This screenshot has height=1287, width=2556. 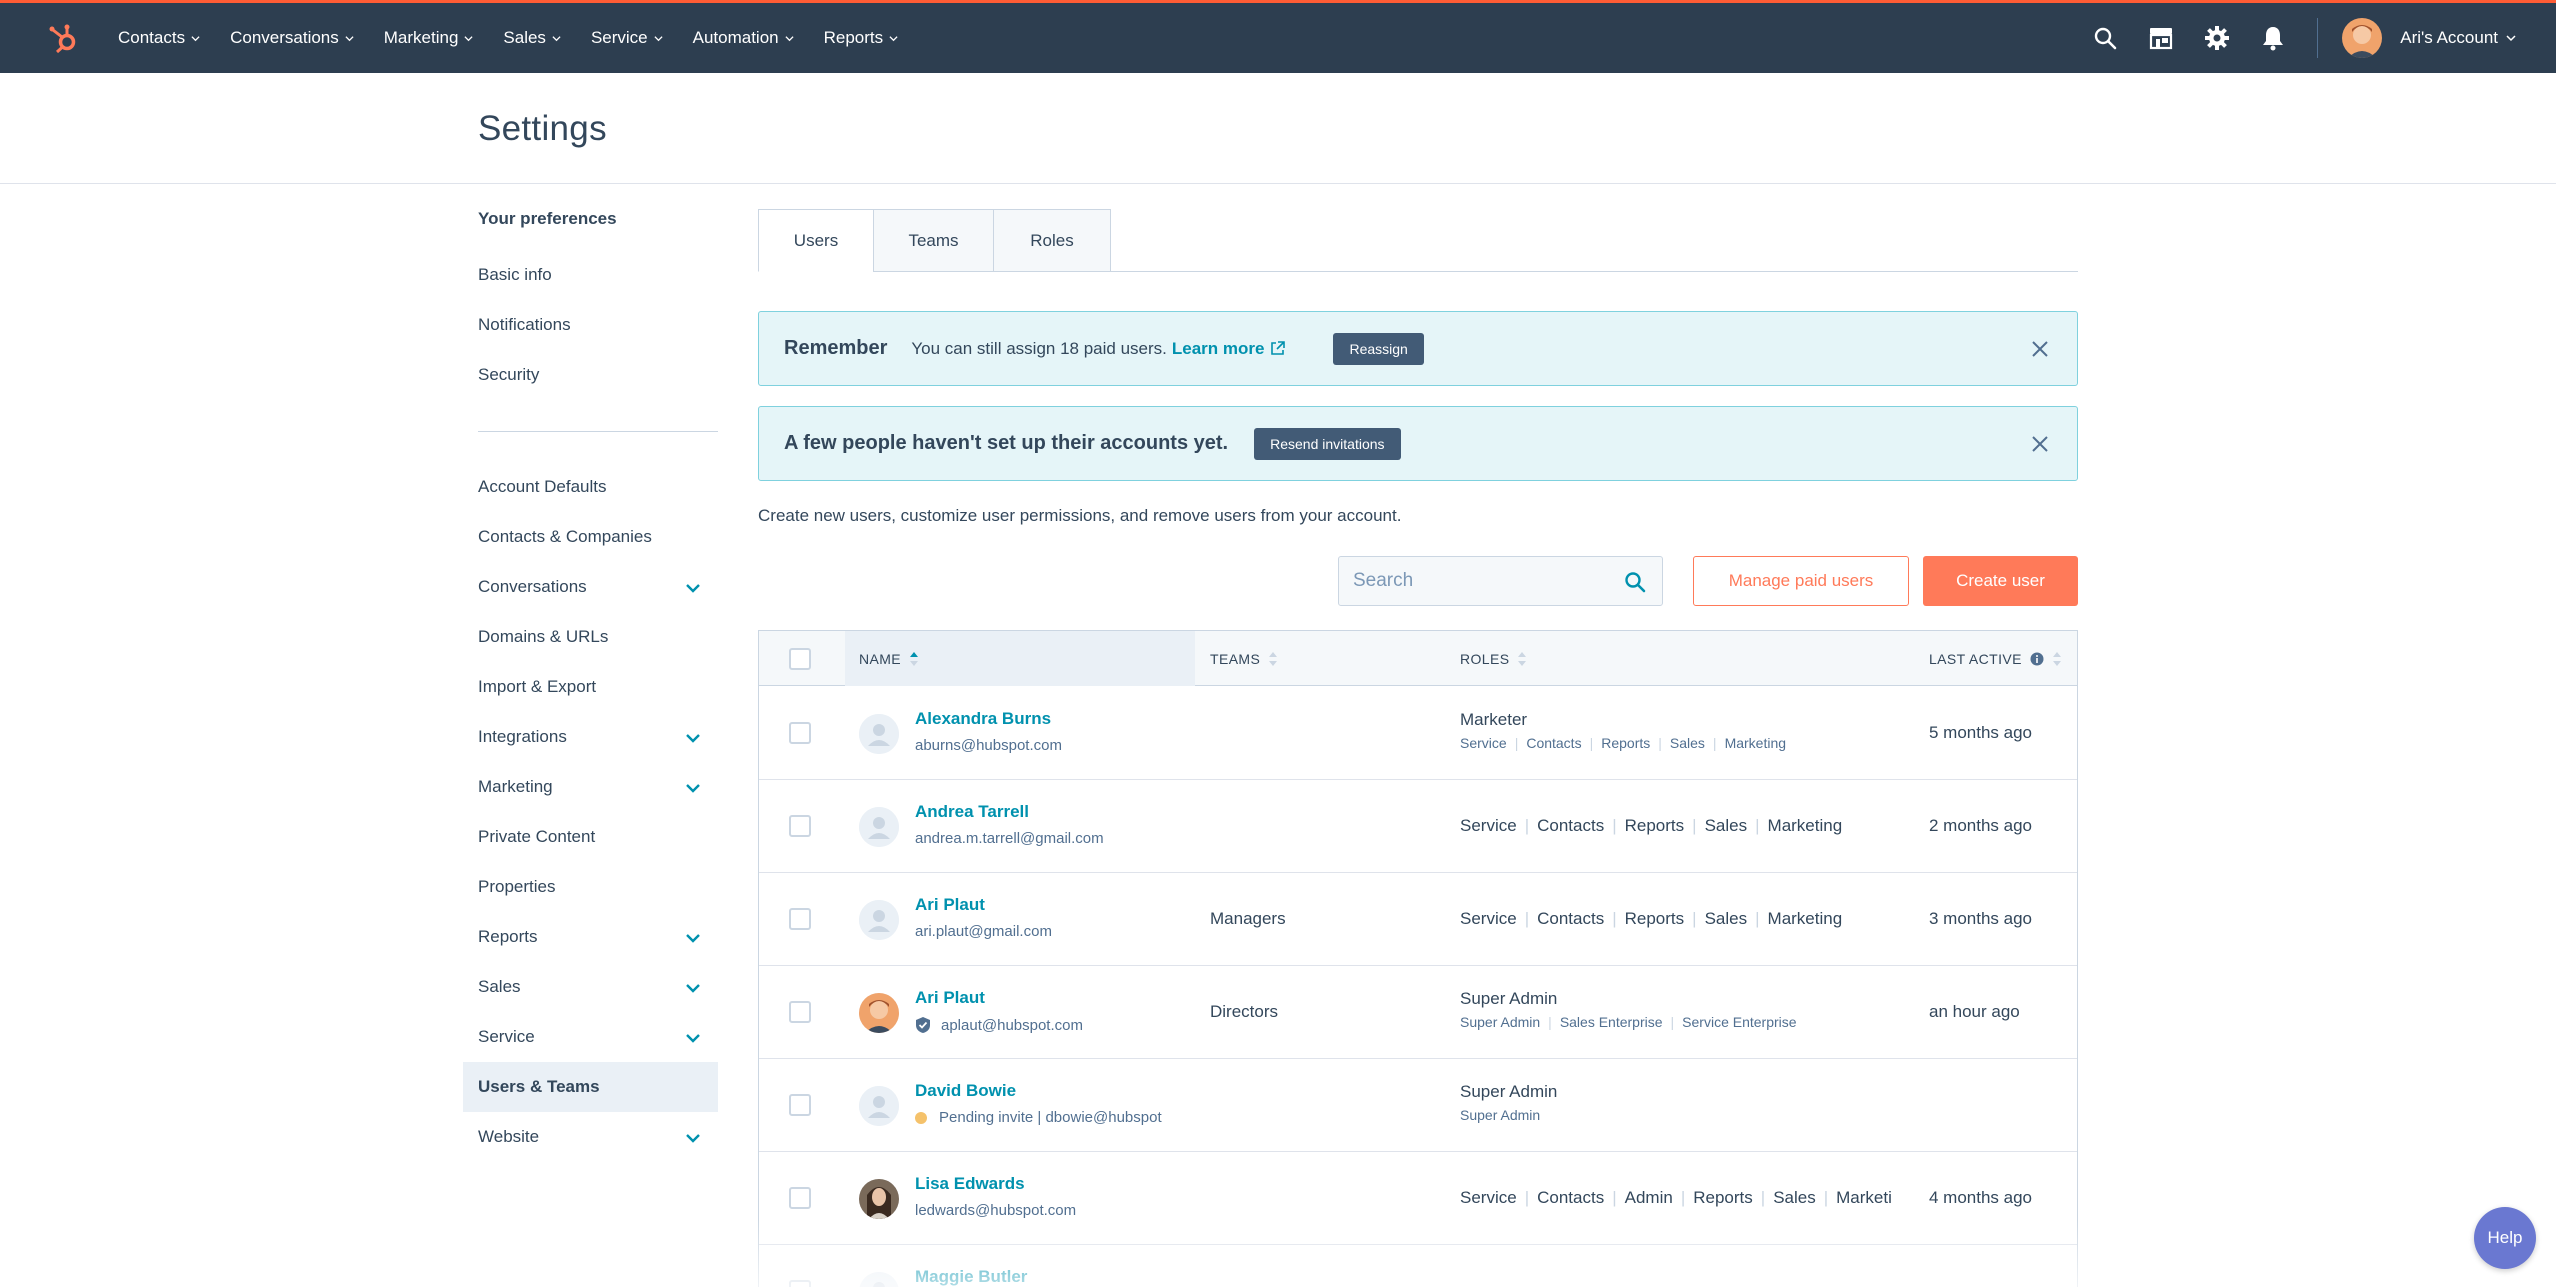 I want to click on nav-item-sales: Sales, so click(x=532, y=38).